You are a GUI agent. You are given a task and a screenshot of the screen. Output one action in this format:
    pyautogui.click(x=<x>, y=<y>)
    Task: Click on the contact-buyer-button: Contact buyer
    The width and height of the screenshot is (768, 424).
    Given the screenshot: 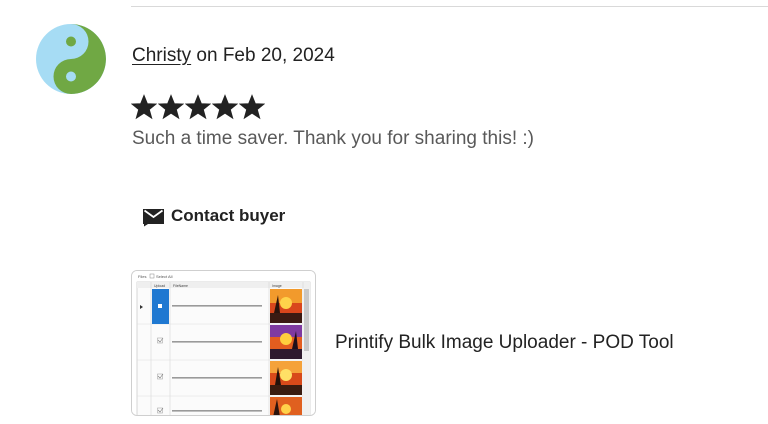 What is the action you would take?
    pyautogui.click(x=213, y=216)
    